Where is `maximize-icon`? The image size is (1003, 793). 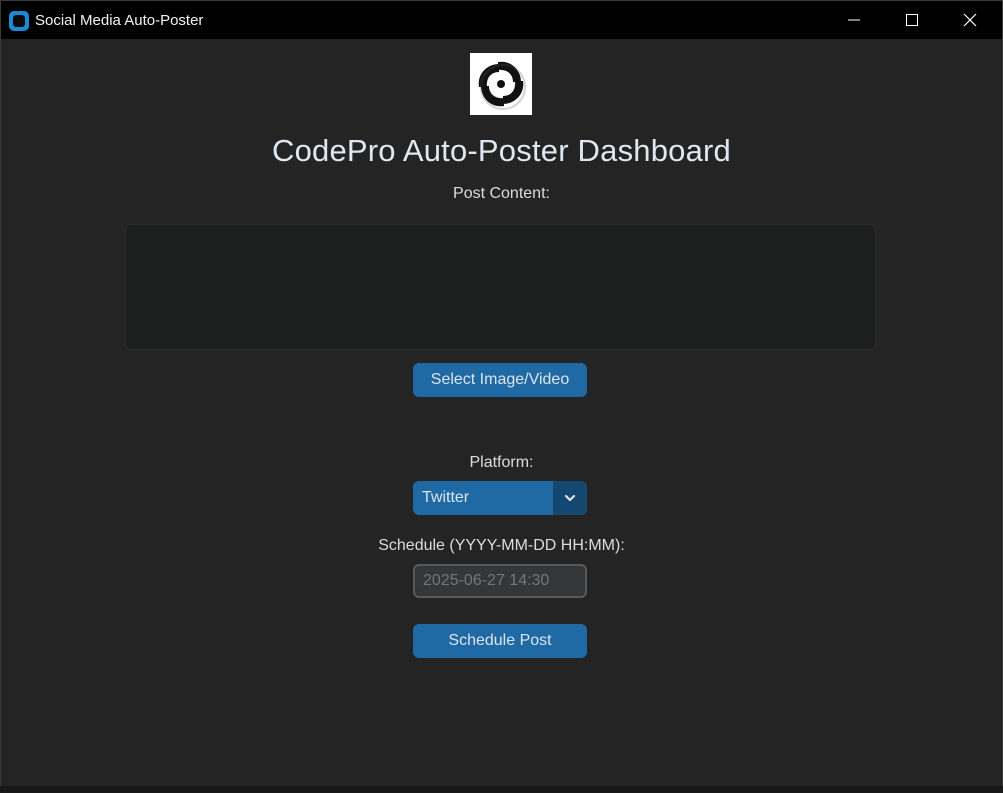
maximize-icon is located at coordinates (912, 20).